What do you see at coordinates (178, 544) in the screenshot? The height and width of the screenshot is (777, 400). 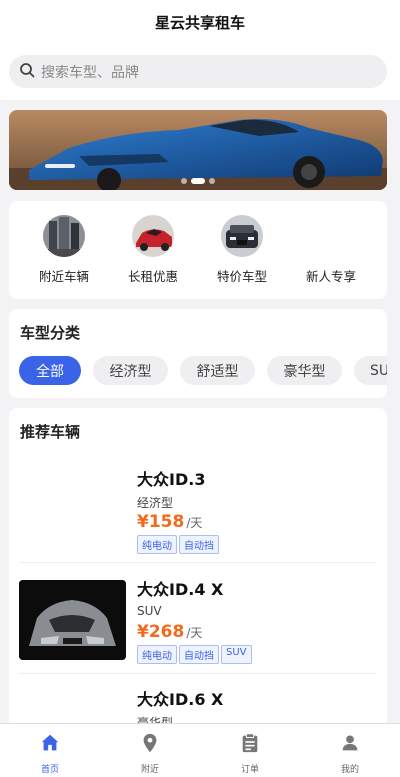 I see `car-tags: 纯电动 自动挡` at bounding box center [178, 544].